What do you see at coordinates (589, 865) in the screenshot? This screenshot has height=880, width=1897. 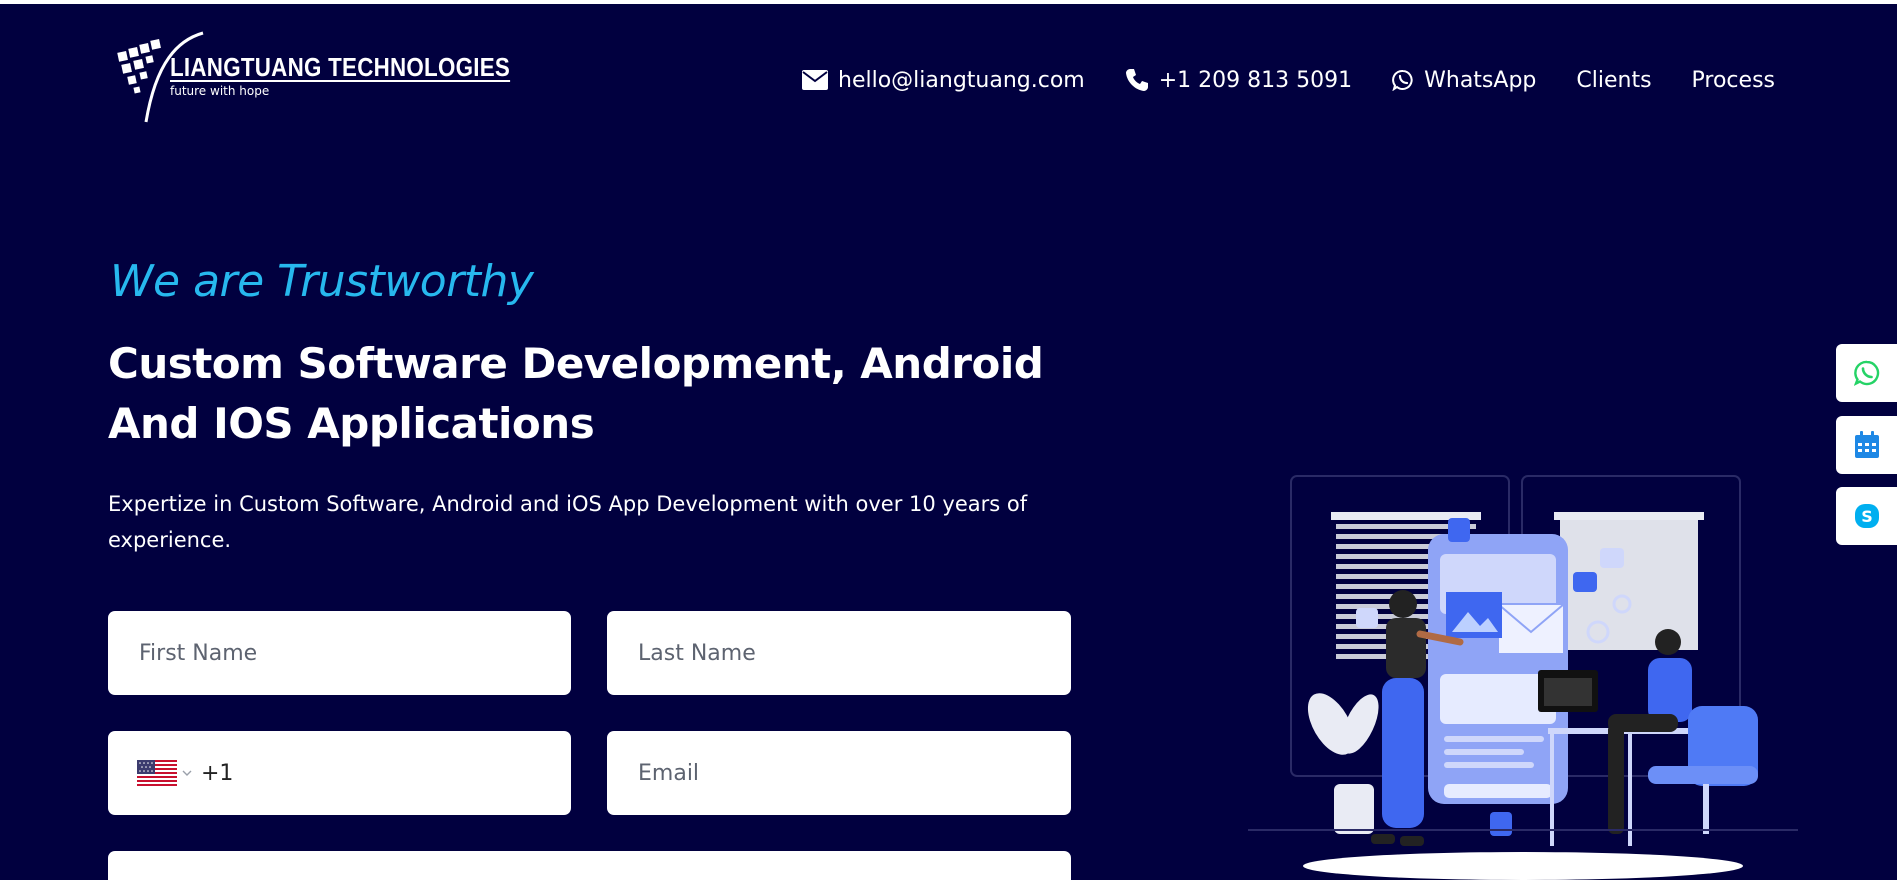 I see `additional-form-field` at bounding box center [589, 865].